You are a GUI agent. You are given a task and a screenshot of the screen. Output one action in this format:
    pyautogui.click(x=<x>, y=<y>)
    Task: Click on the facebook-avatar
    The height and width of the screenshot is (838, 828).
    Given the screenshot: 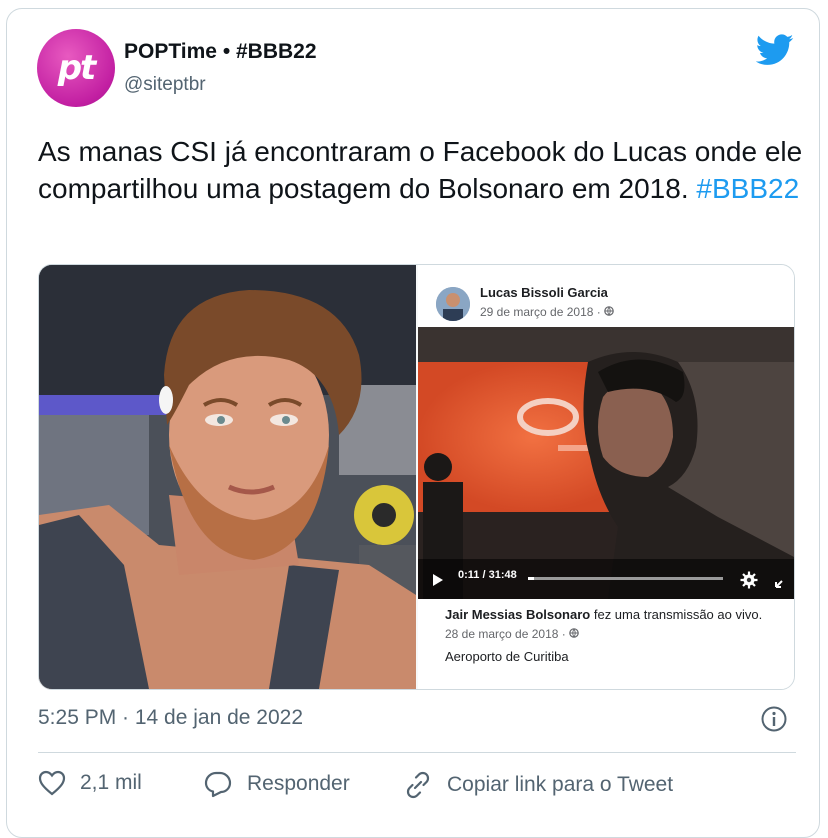 What is the action you would take?
    pyautogui.click(x=453, y=304)
    